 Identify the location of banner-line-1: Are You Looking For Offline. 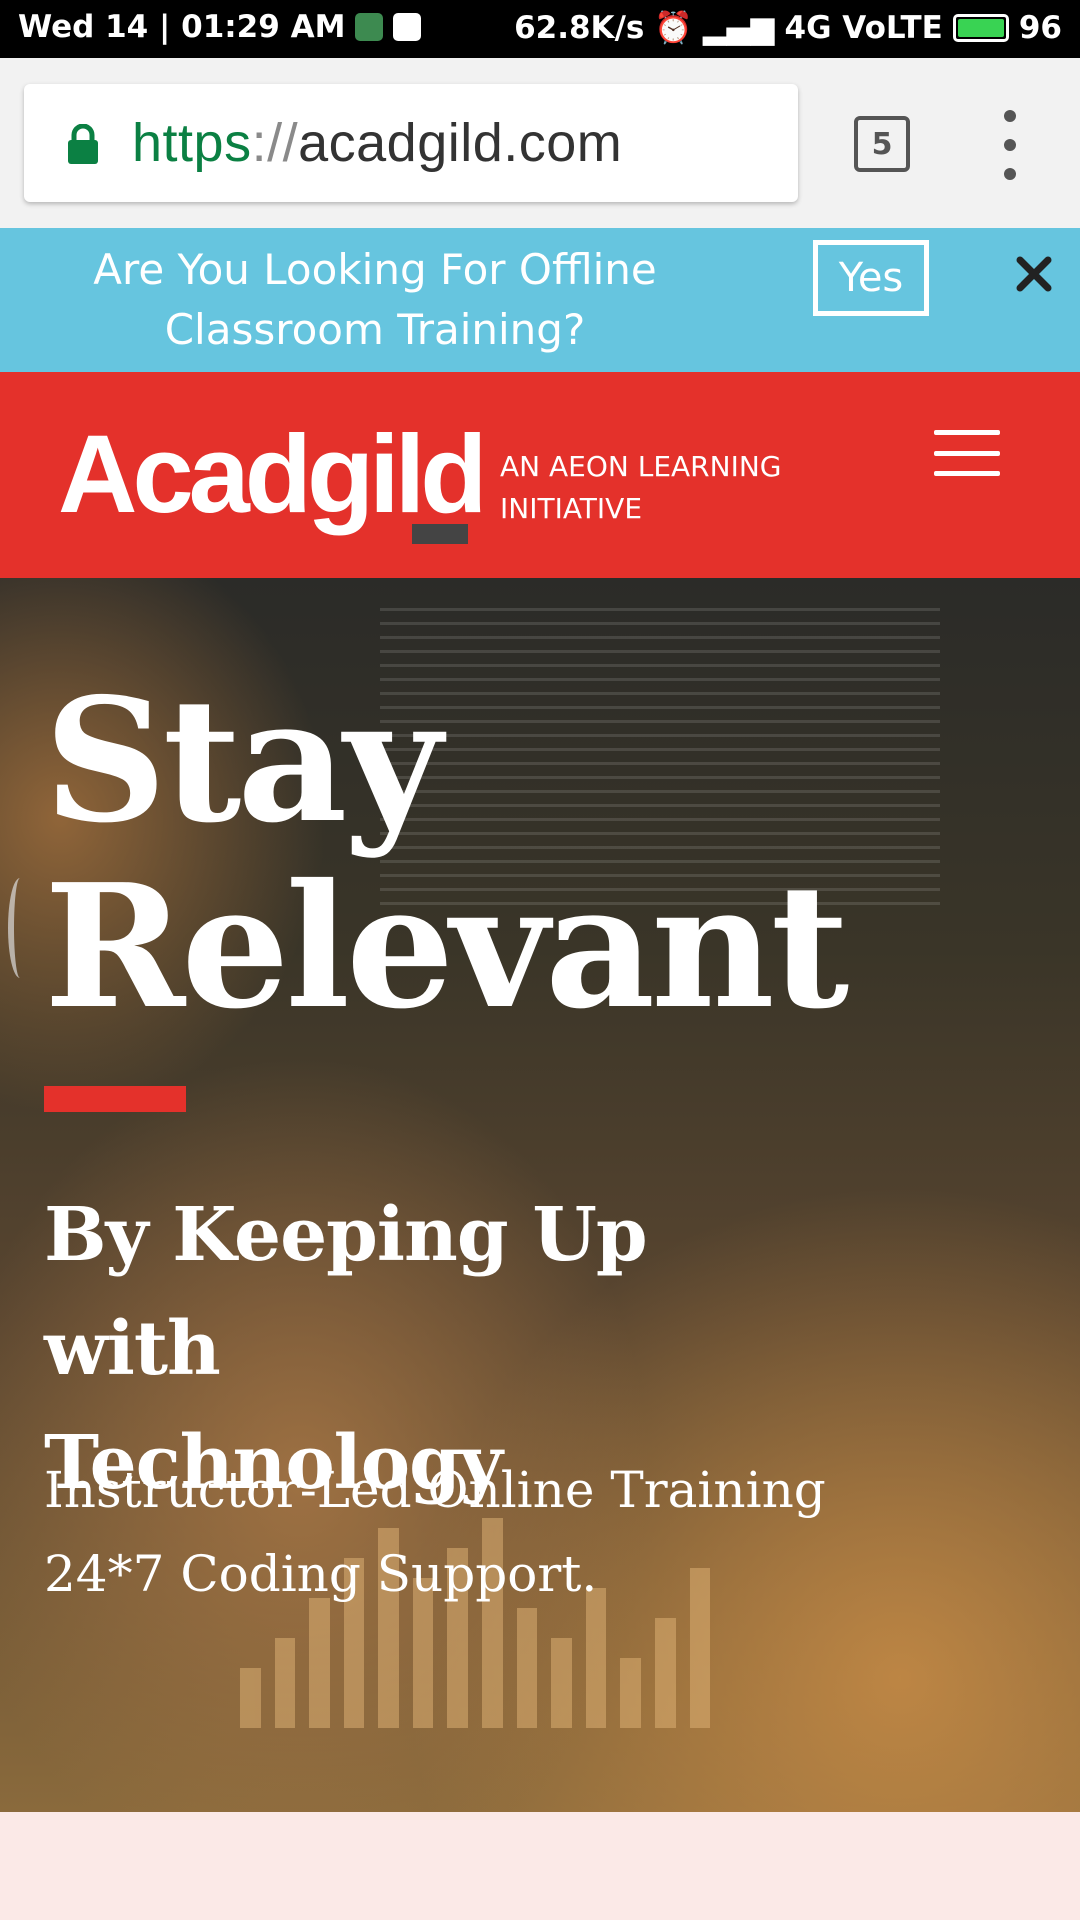
(375, 269).